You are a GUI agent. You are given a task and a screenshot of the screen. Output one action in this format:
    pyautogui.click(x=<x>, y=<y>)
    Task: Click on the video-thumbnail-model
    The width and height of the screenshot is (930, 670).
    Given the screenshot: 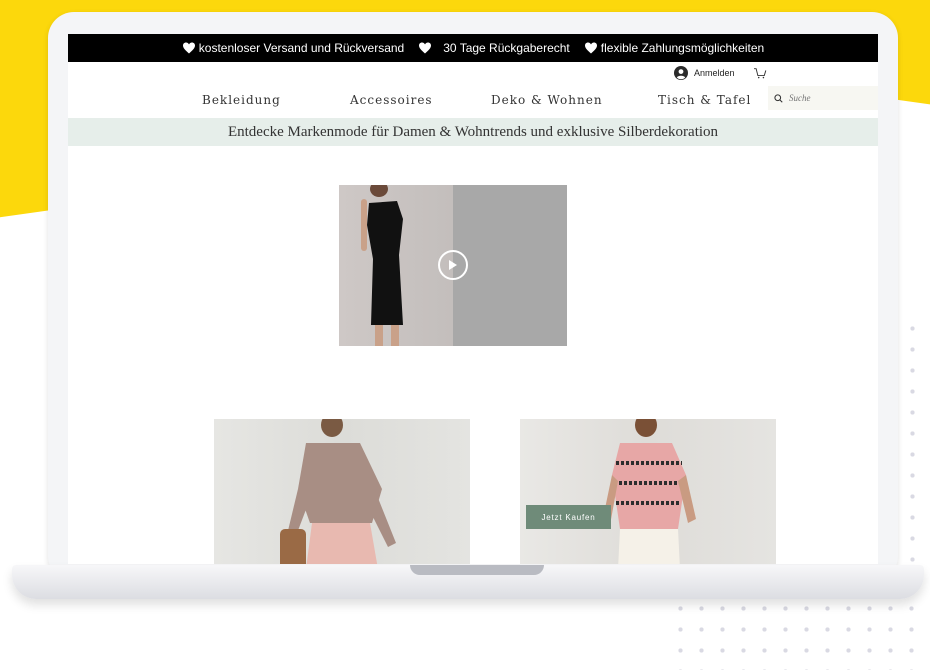 What is the action you would take?
    pyautogui.click(x=396, y=265)
    